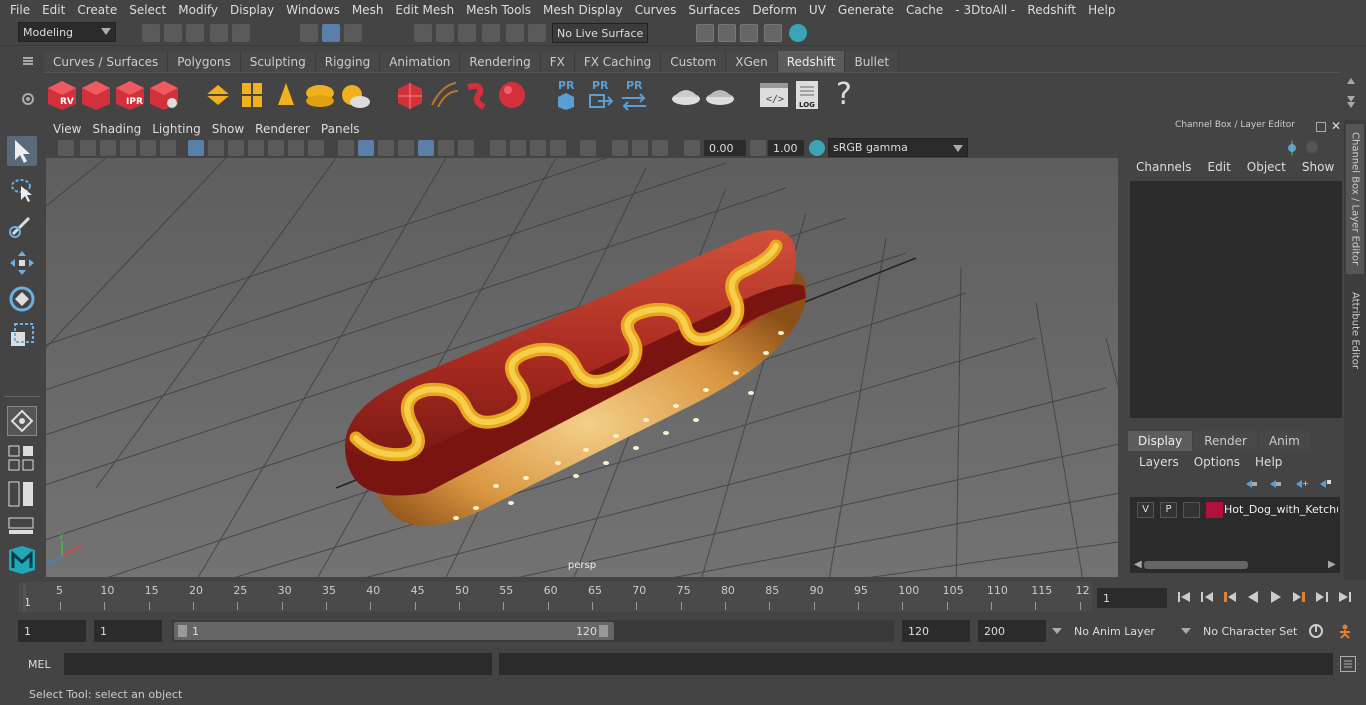  Describe the element at coordinates (686, 95) in the screenshot. I see `redshift-bake-icon` at that location.